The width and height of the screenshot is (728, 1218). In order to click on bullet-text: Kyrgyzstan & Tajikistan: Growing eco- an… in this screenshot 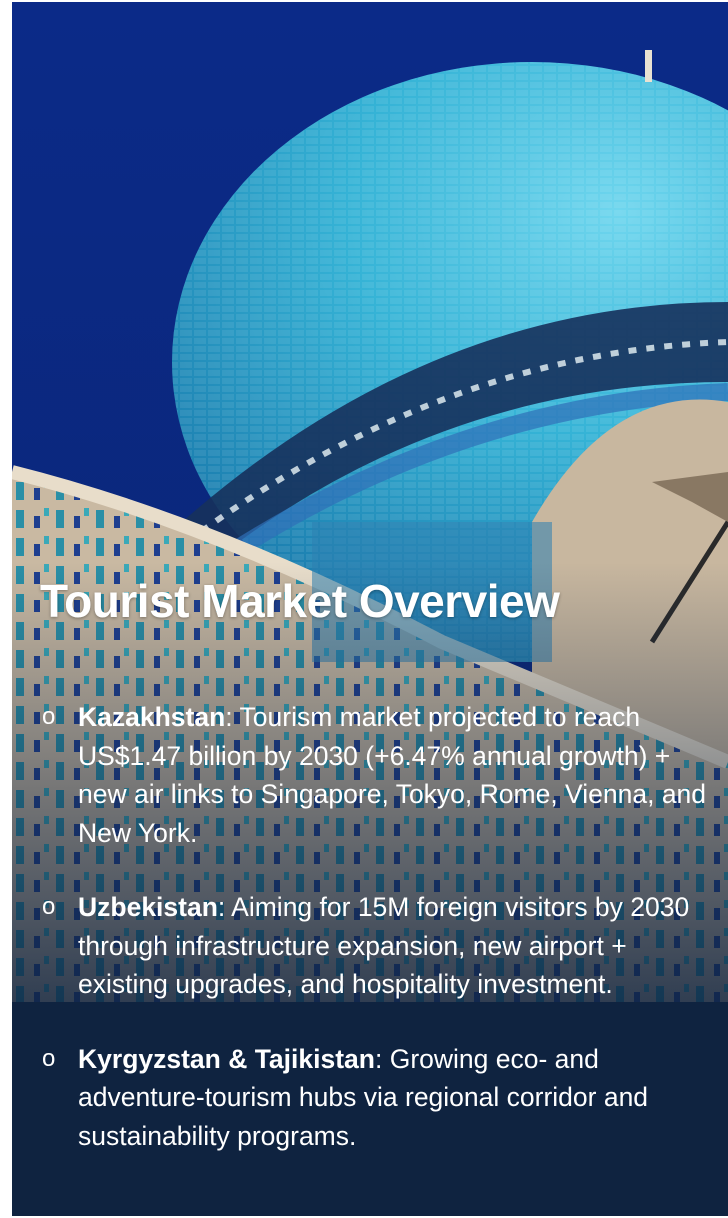, I will do `click(396, 1098)`.